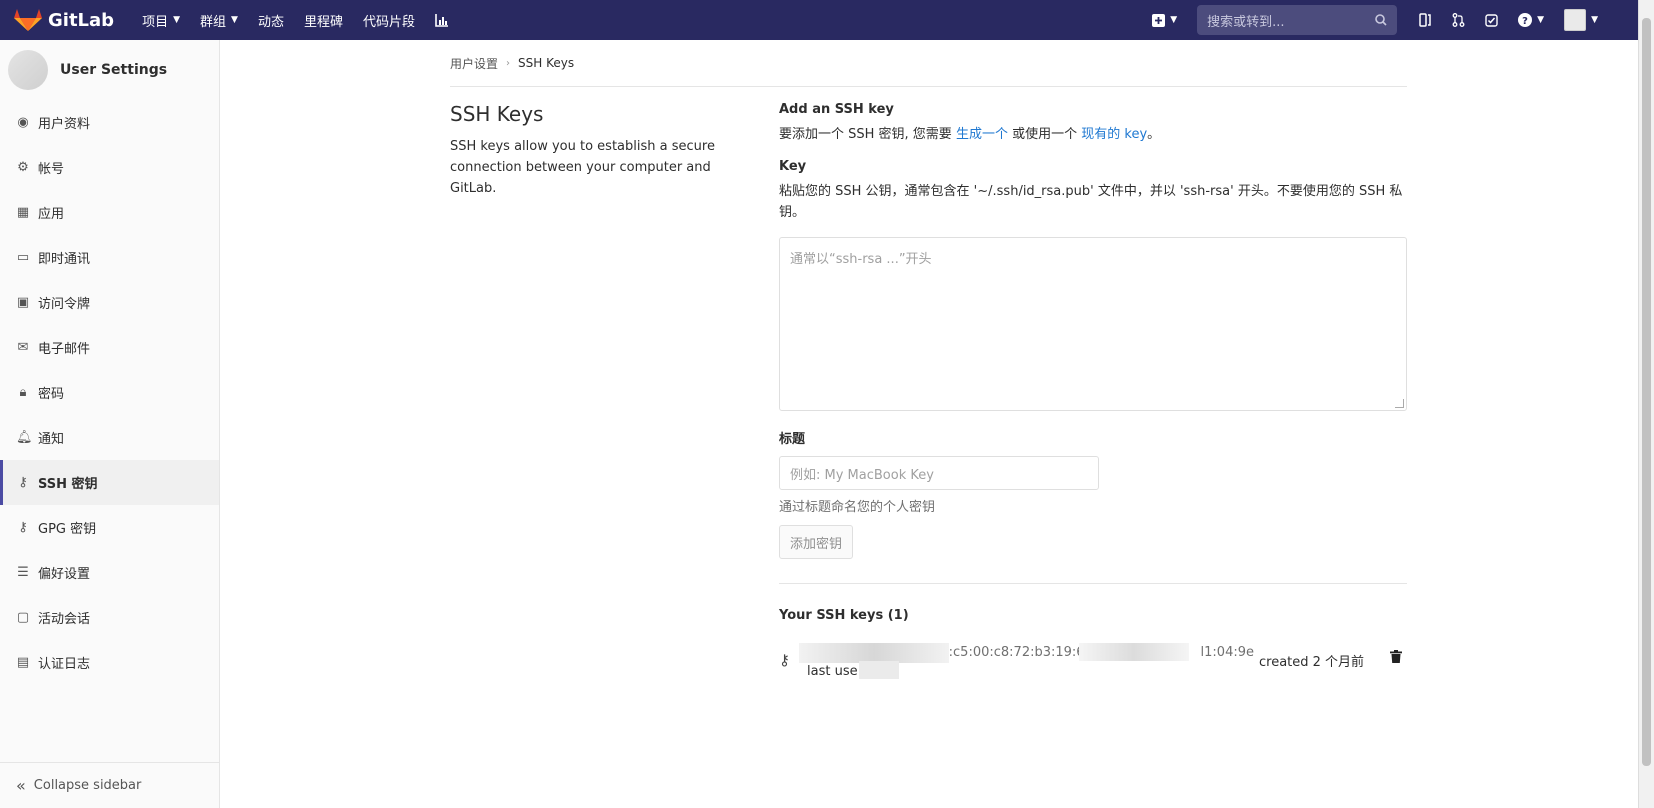  What do you see at coordinates (508, 63) in the screenshot?
I see `chevron-right-icon: ›` at bounding box center [508, 63].